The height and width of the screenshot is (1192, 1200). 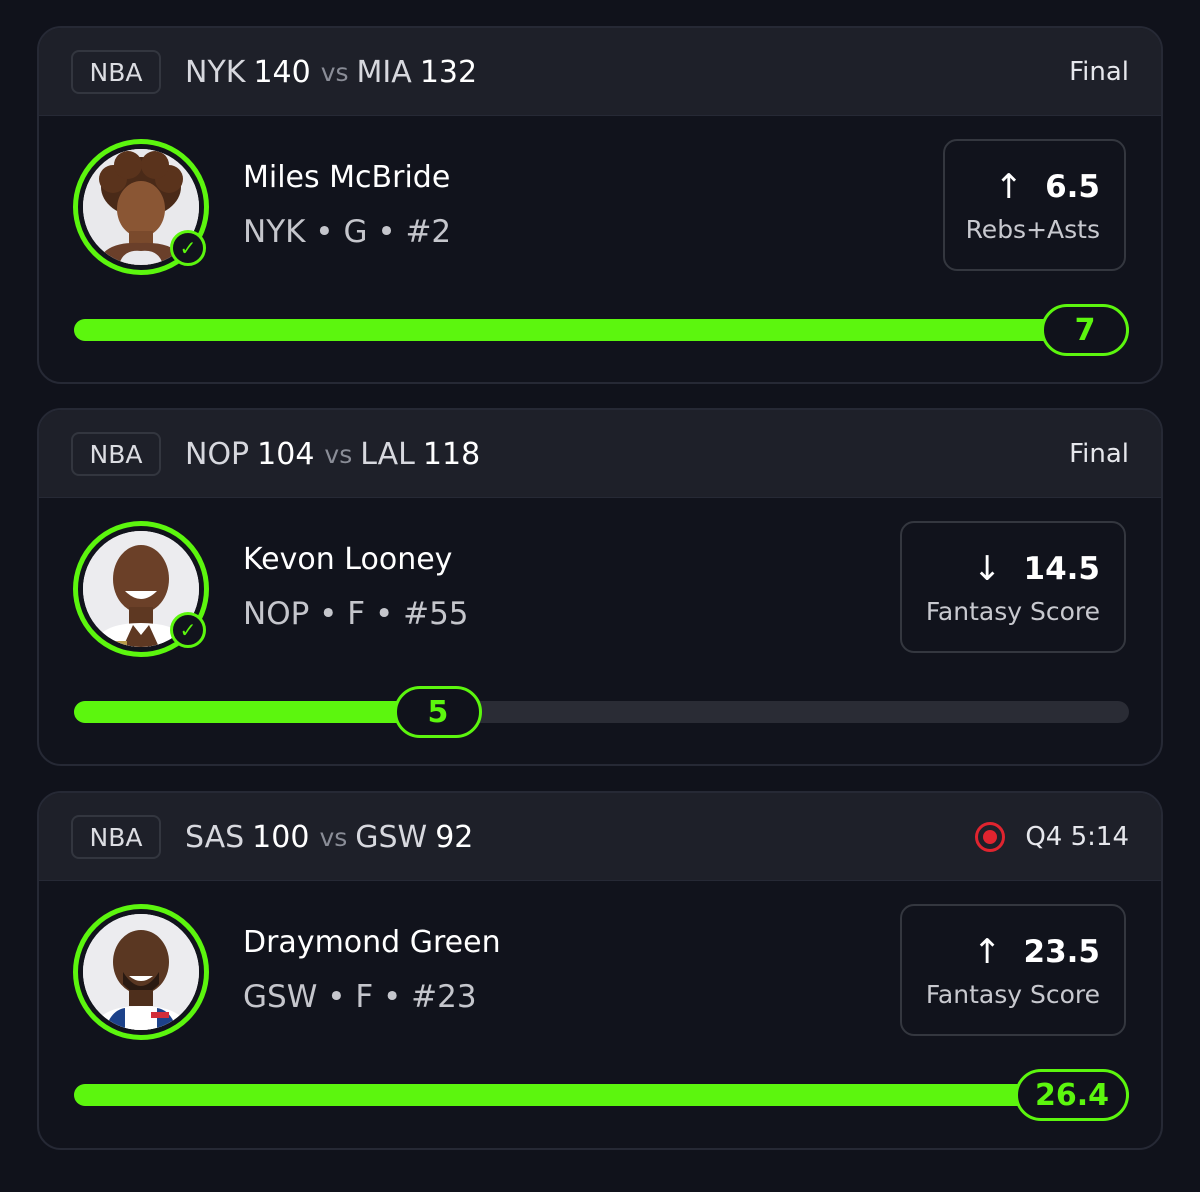 What do you see at coordinates (1072, 1095) in the screenshot?
I see `actual-value-pill: 26.4` at bounding box center [1072, 1095].